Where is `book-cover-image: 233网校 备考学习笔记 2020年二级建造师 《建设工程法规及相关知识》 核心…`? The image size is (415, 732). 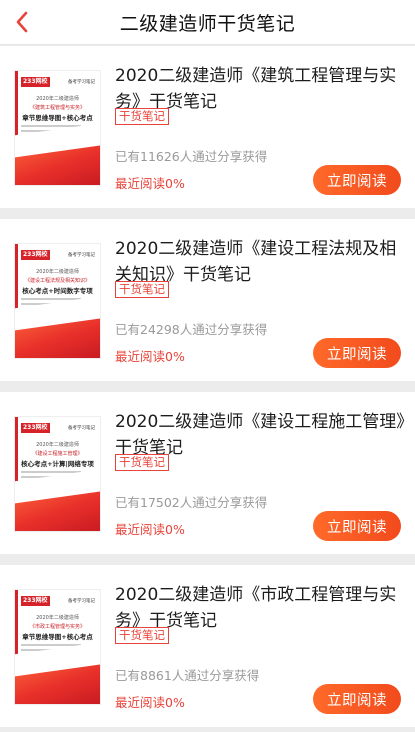 book-cover-image: 233网校 备考学习笔记 2020年二级建造师 《建设工程法规及相关知识》 核心… is located at coordinates (57, 301).